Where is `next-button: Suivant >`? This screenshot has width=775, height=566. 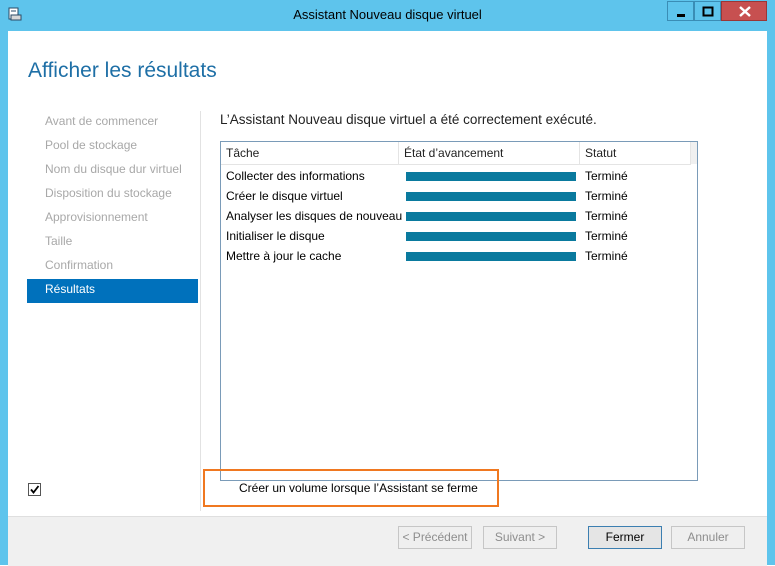 next-button: Suivant > is located at coordinates (520, 537).